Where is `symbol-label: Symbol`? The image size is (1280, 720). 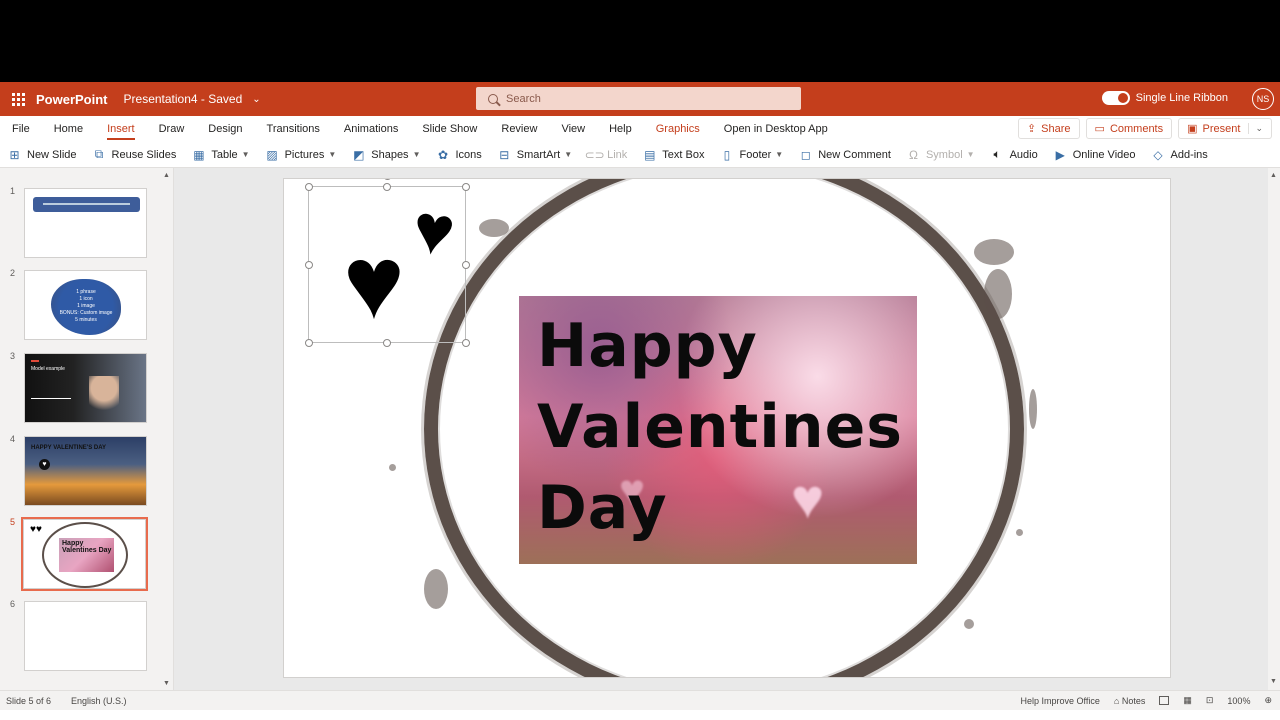
symbol-label: Symbol is located at coordinates (944, 154).